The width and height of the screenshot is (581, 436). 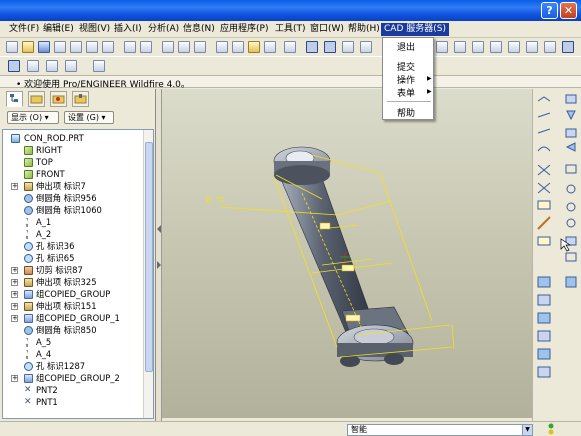 What do you see at coordinates (532, 47) in the screenshot?
I see `shading-icon` at bounding box center [532, 47].